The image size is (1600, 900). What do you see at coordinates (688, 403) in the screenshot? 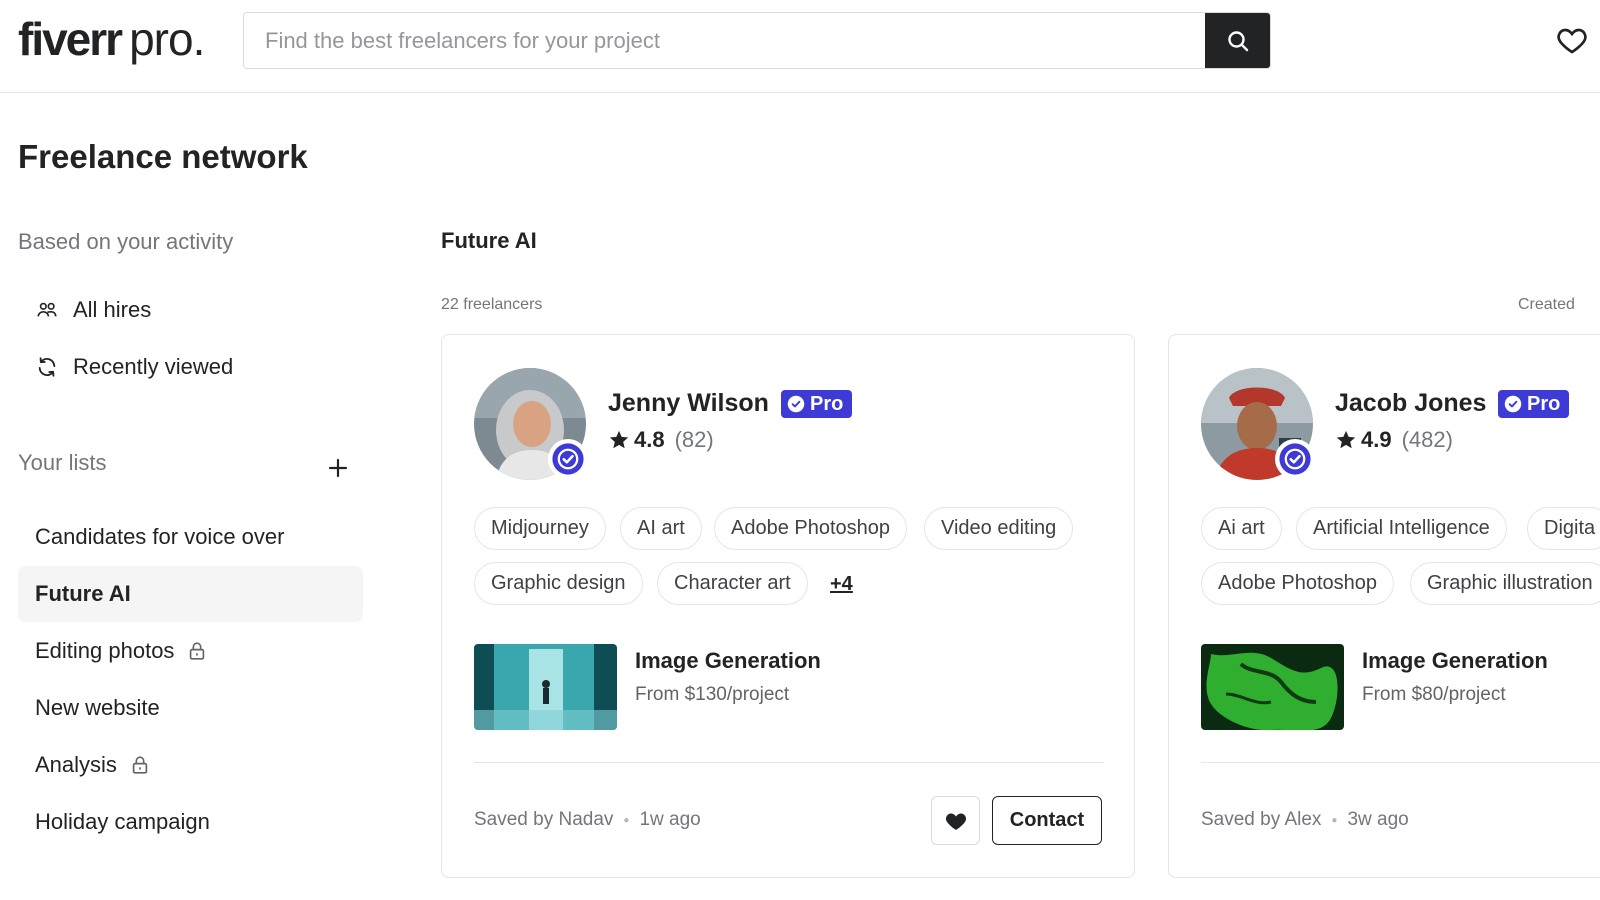
I see `freelancer-name: Jenny Wilson` at bounding box center [688, 403].